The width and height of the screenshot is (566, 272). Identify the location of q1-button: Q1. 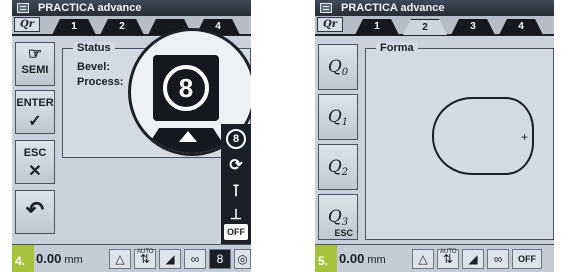
(338, 117).